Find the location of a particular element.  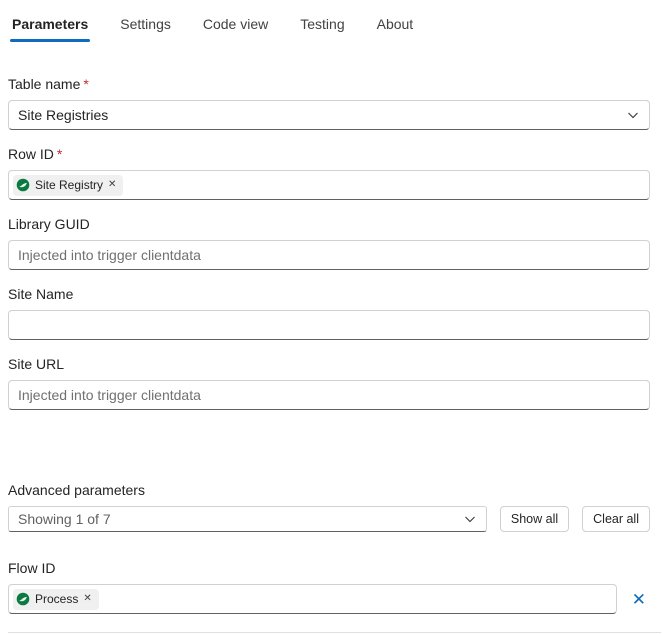

site-url-group: Site URL is located at coordinates (329, 382).